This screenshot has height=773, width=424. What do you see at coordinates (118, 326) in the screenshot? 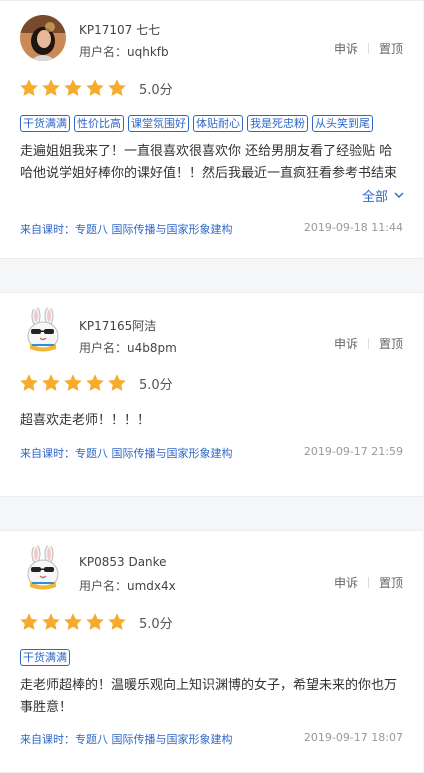
I see `username: KP17165阿洁` at bounding box center [118, 326].